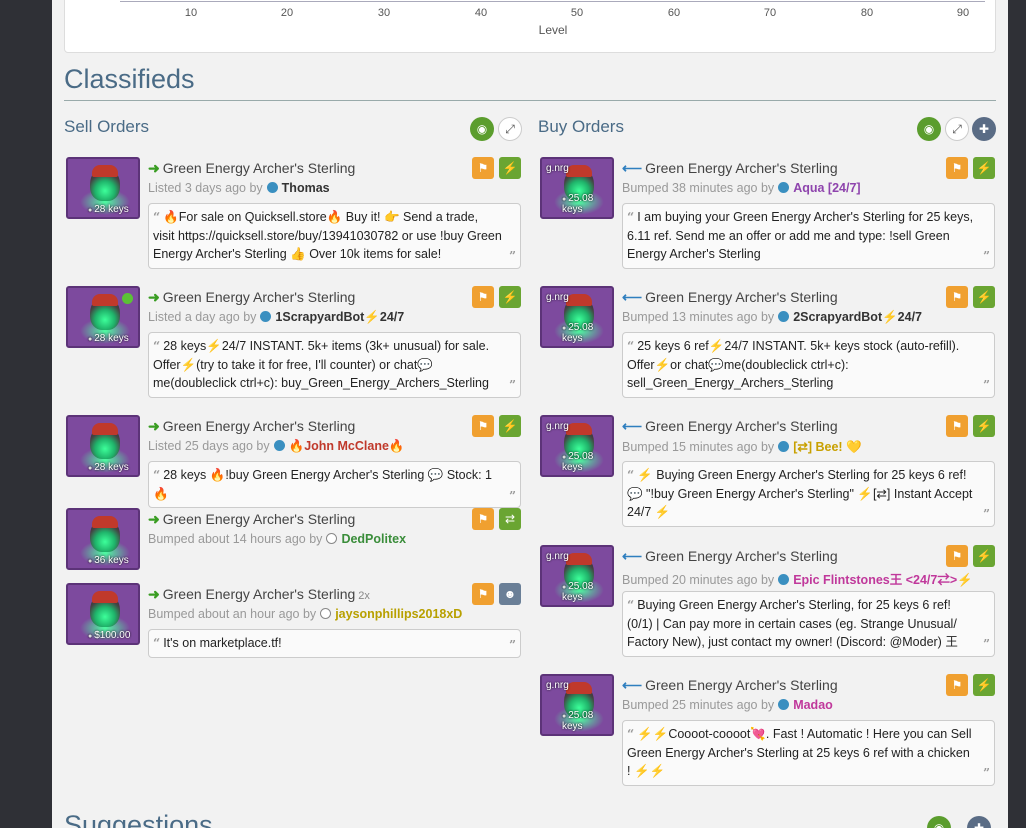 The height and width of the screenshot is (828, 1026). I want to click on listing-meta-text: Bumped about an hour ago by, so click(232, 614).